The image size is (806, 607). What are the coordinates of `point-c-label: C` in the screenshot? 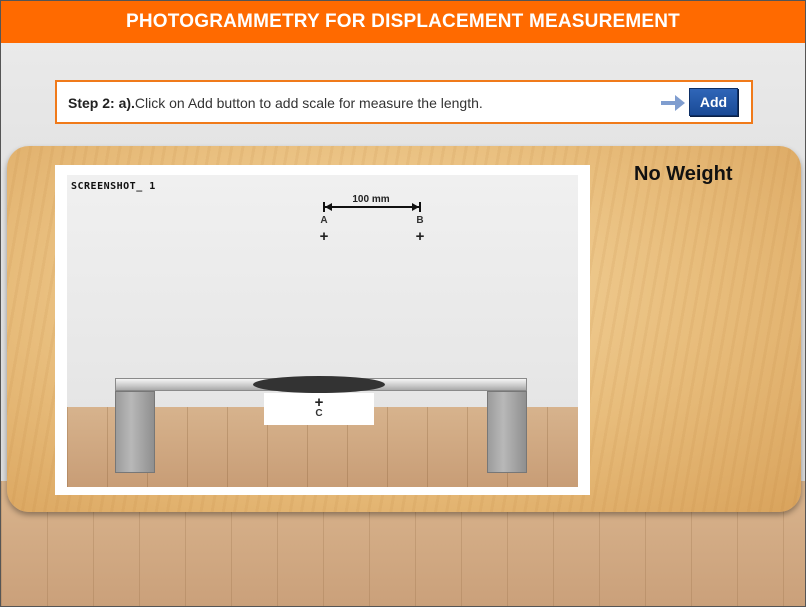 It's located at (319, 413).